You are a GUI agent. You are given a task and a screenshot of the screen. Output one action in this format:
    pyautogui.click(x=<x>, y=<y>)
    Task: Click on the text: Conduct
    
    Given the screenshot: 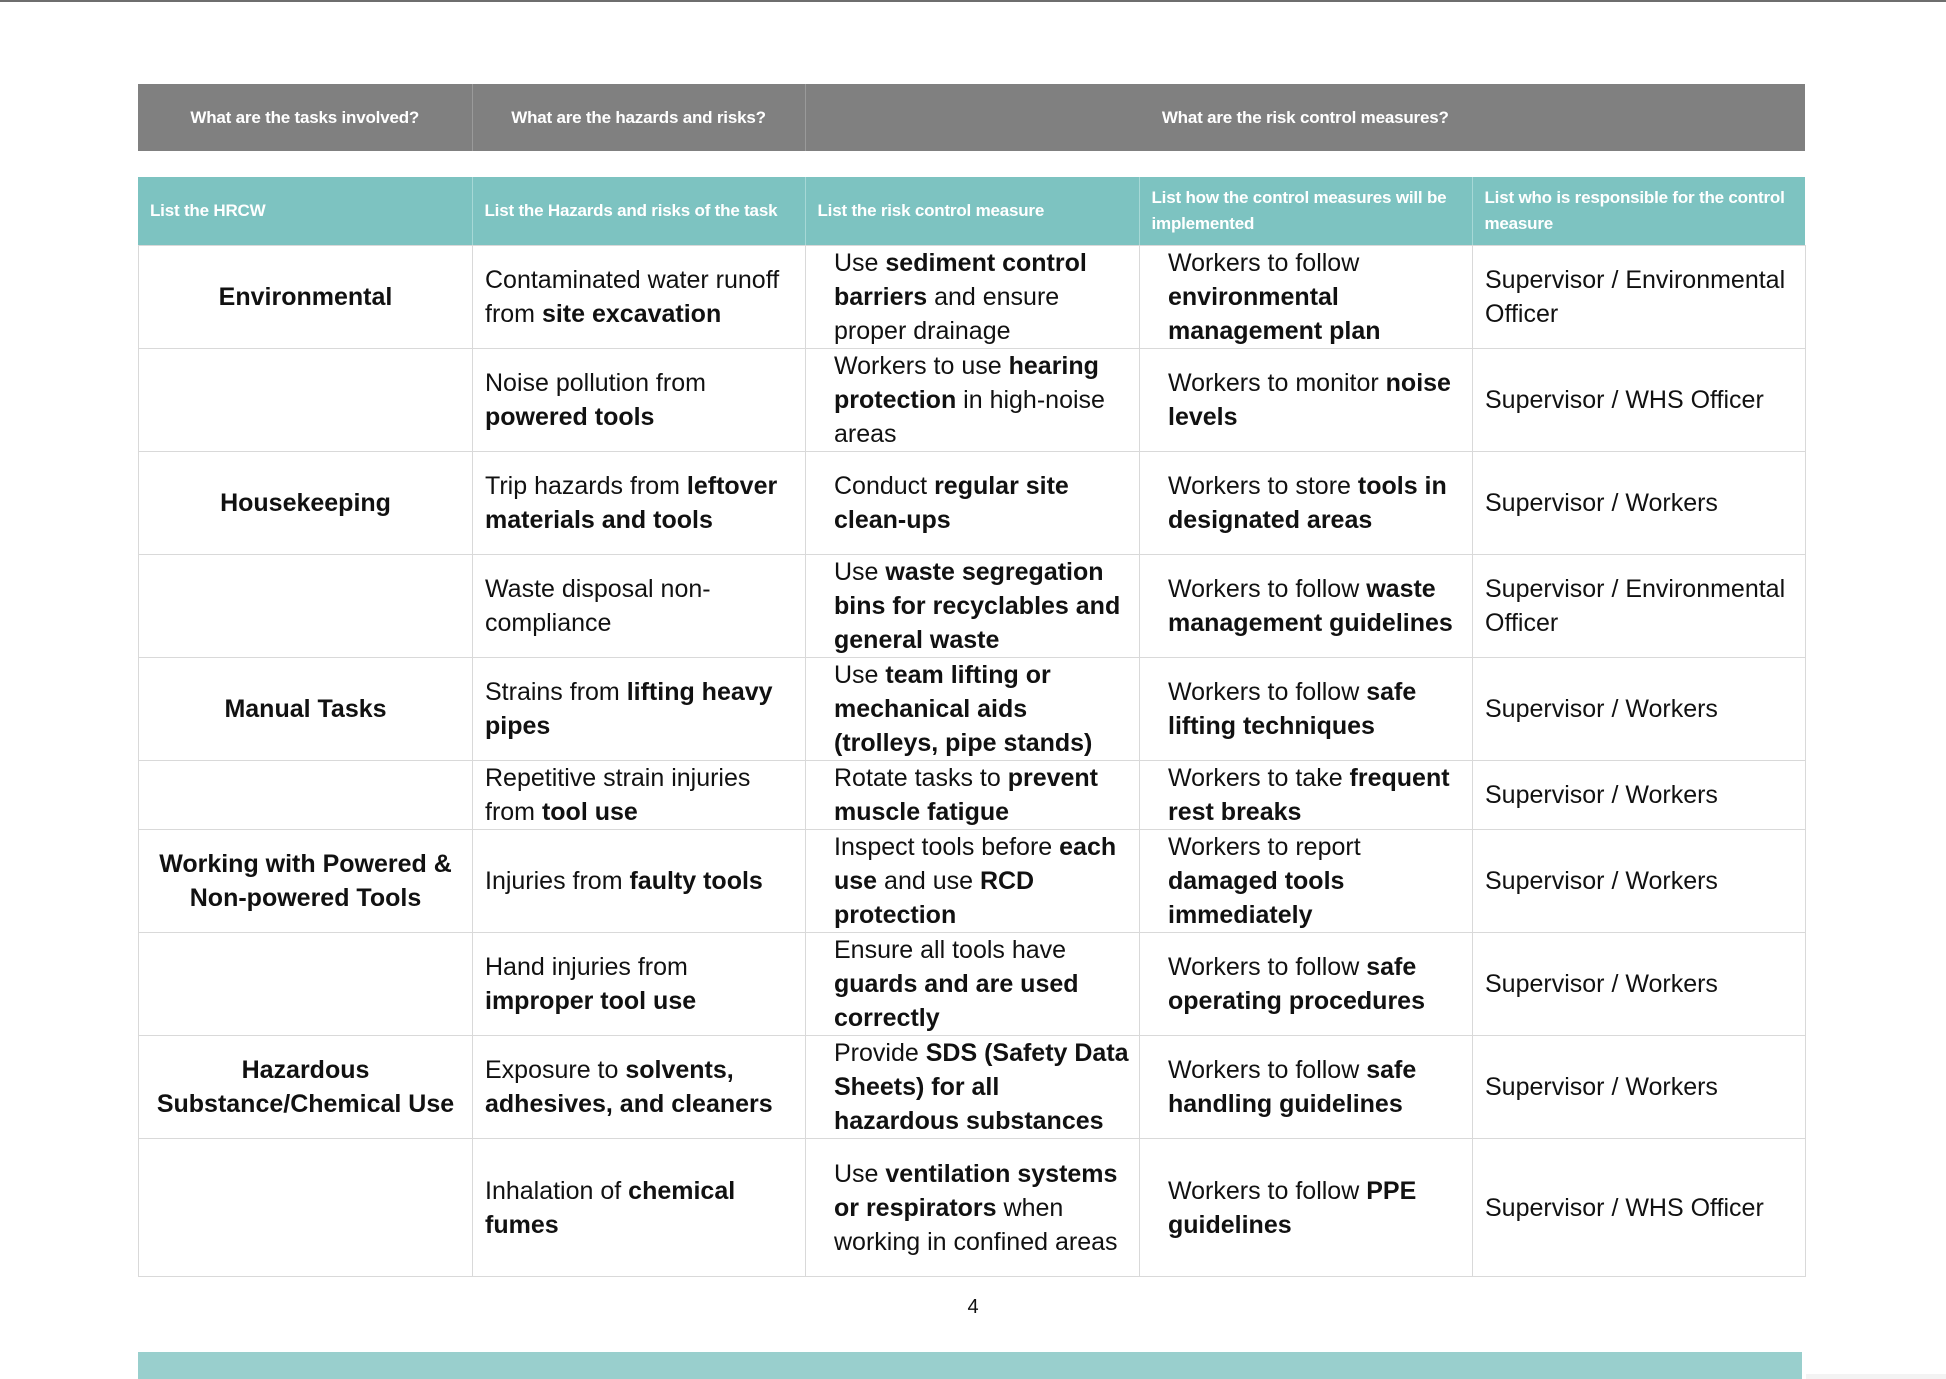 What is the action you would take?
    pyautogui.click(x=884, y=486)
    